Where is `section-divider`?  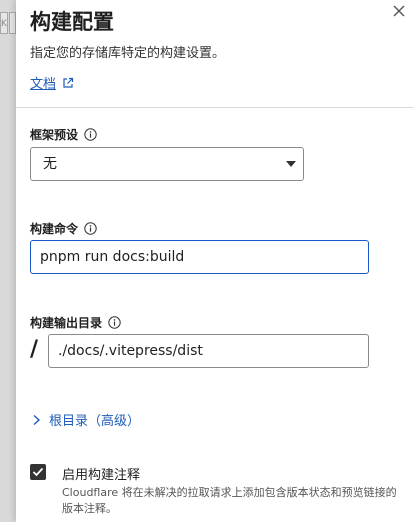
section-divider is located at coordinates (215, 107).